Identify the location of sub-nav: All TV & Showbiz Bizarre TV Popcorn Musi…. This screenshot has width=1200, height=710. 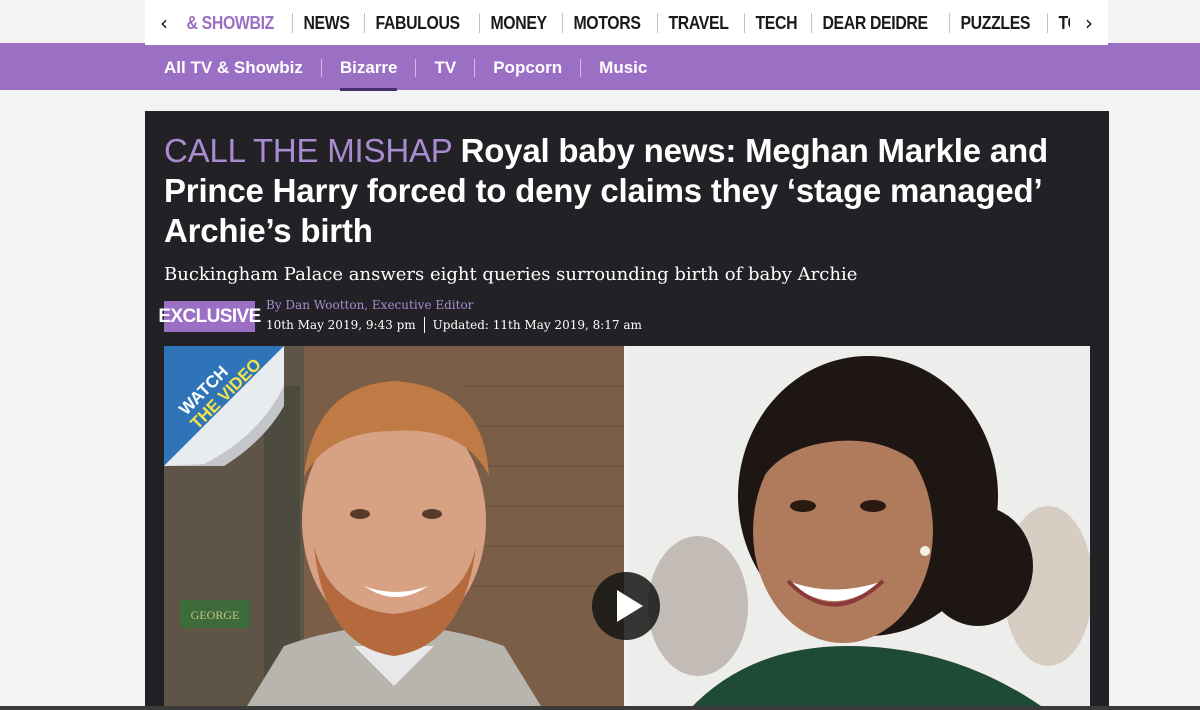
(600, 68).